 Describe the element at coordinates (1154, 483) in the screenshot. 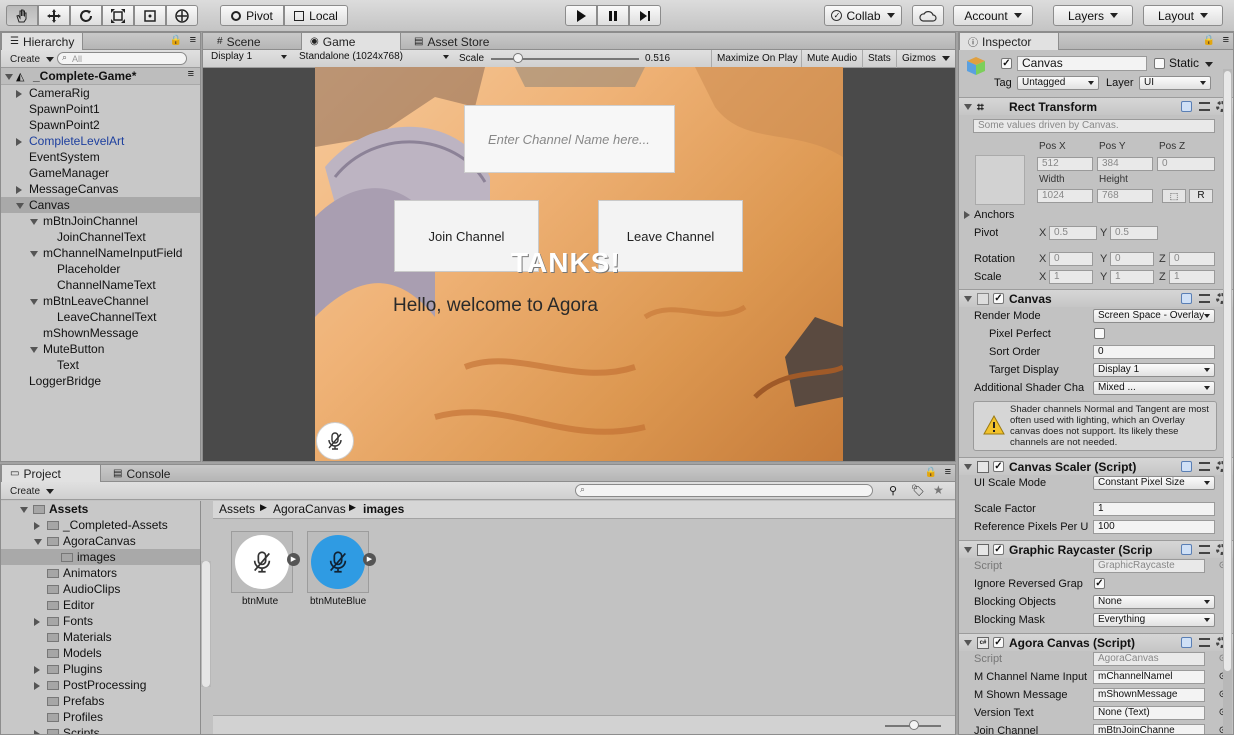

I see `ui-scale-mode-dropdown: Constant Pixel Size` at that location.